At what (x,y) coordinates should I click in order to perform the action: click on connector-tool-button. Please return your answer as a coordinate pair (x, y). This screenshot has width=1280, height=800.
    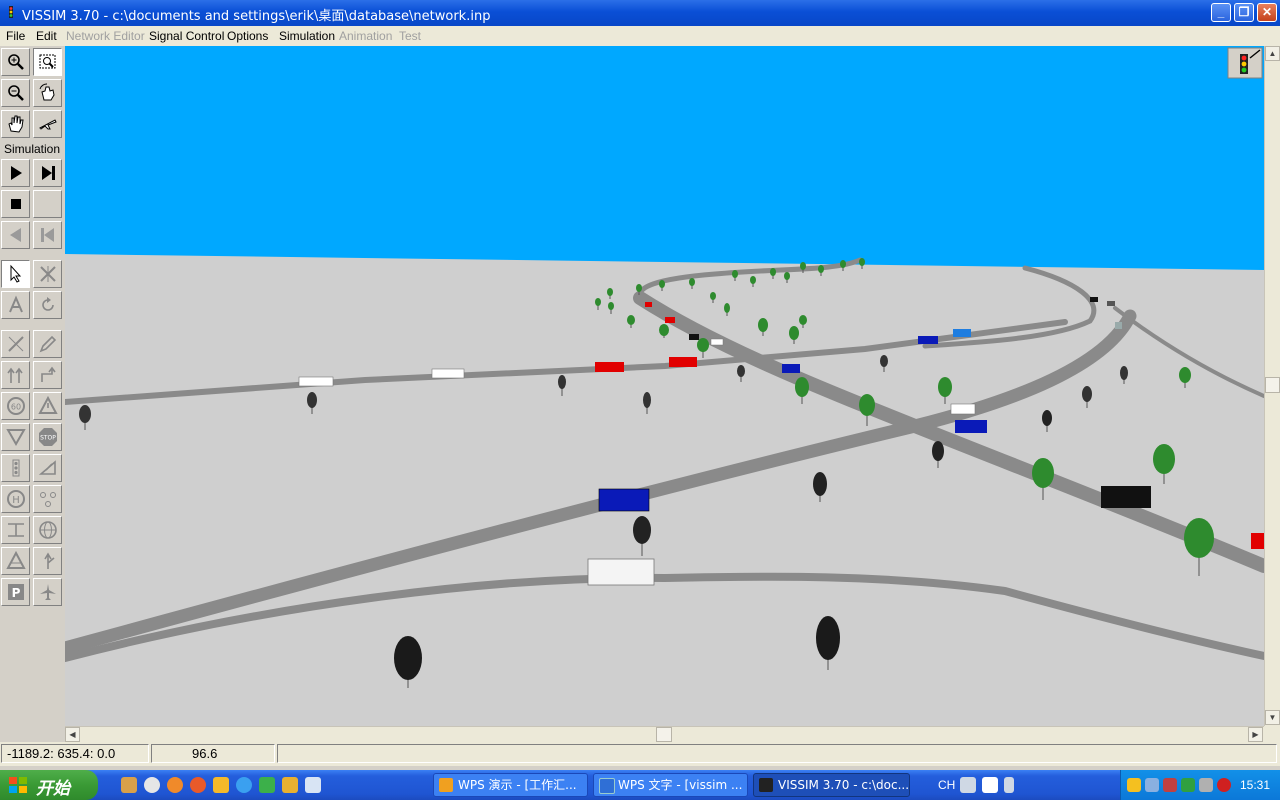
    Looking at the image, I should click on (15, 344).